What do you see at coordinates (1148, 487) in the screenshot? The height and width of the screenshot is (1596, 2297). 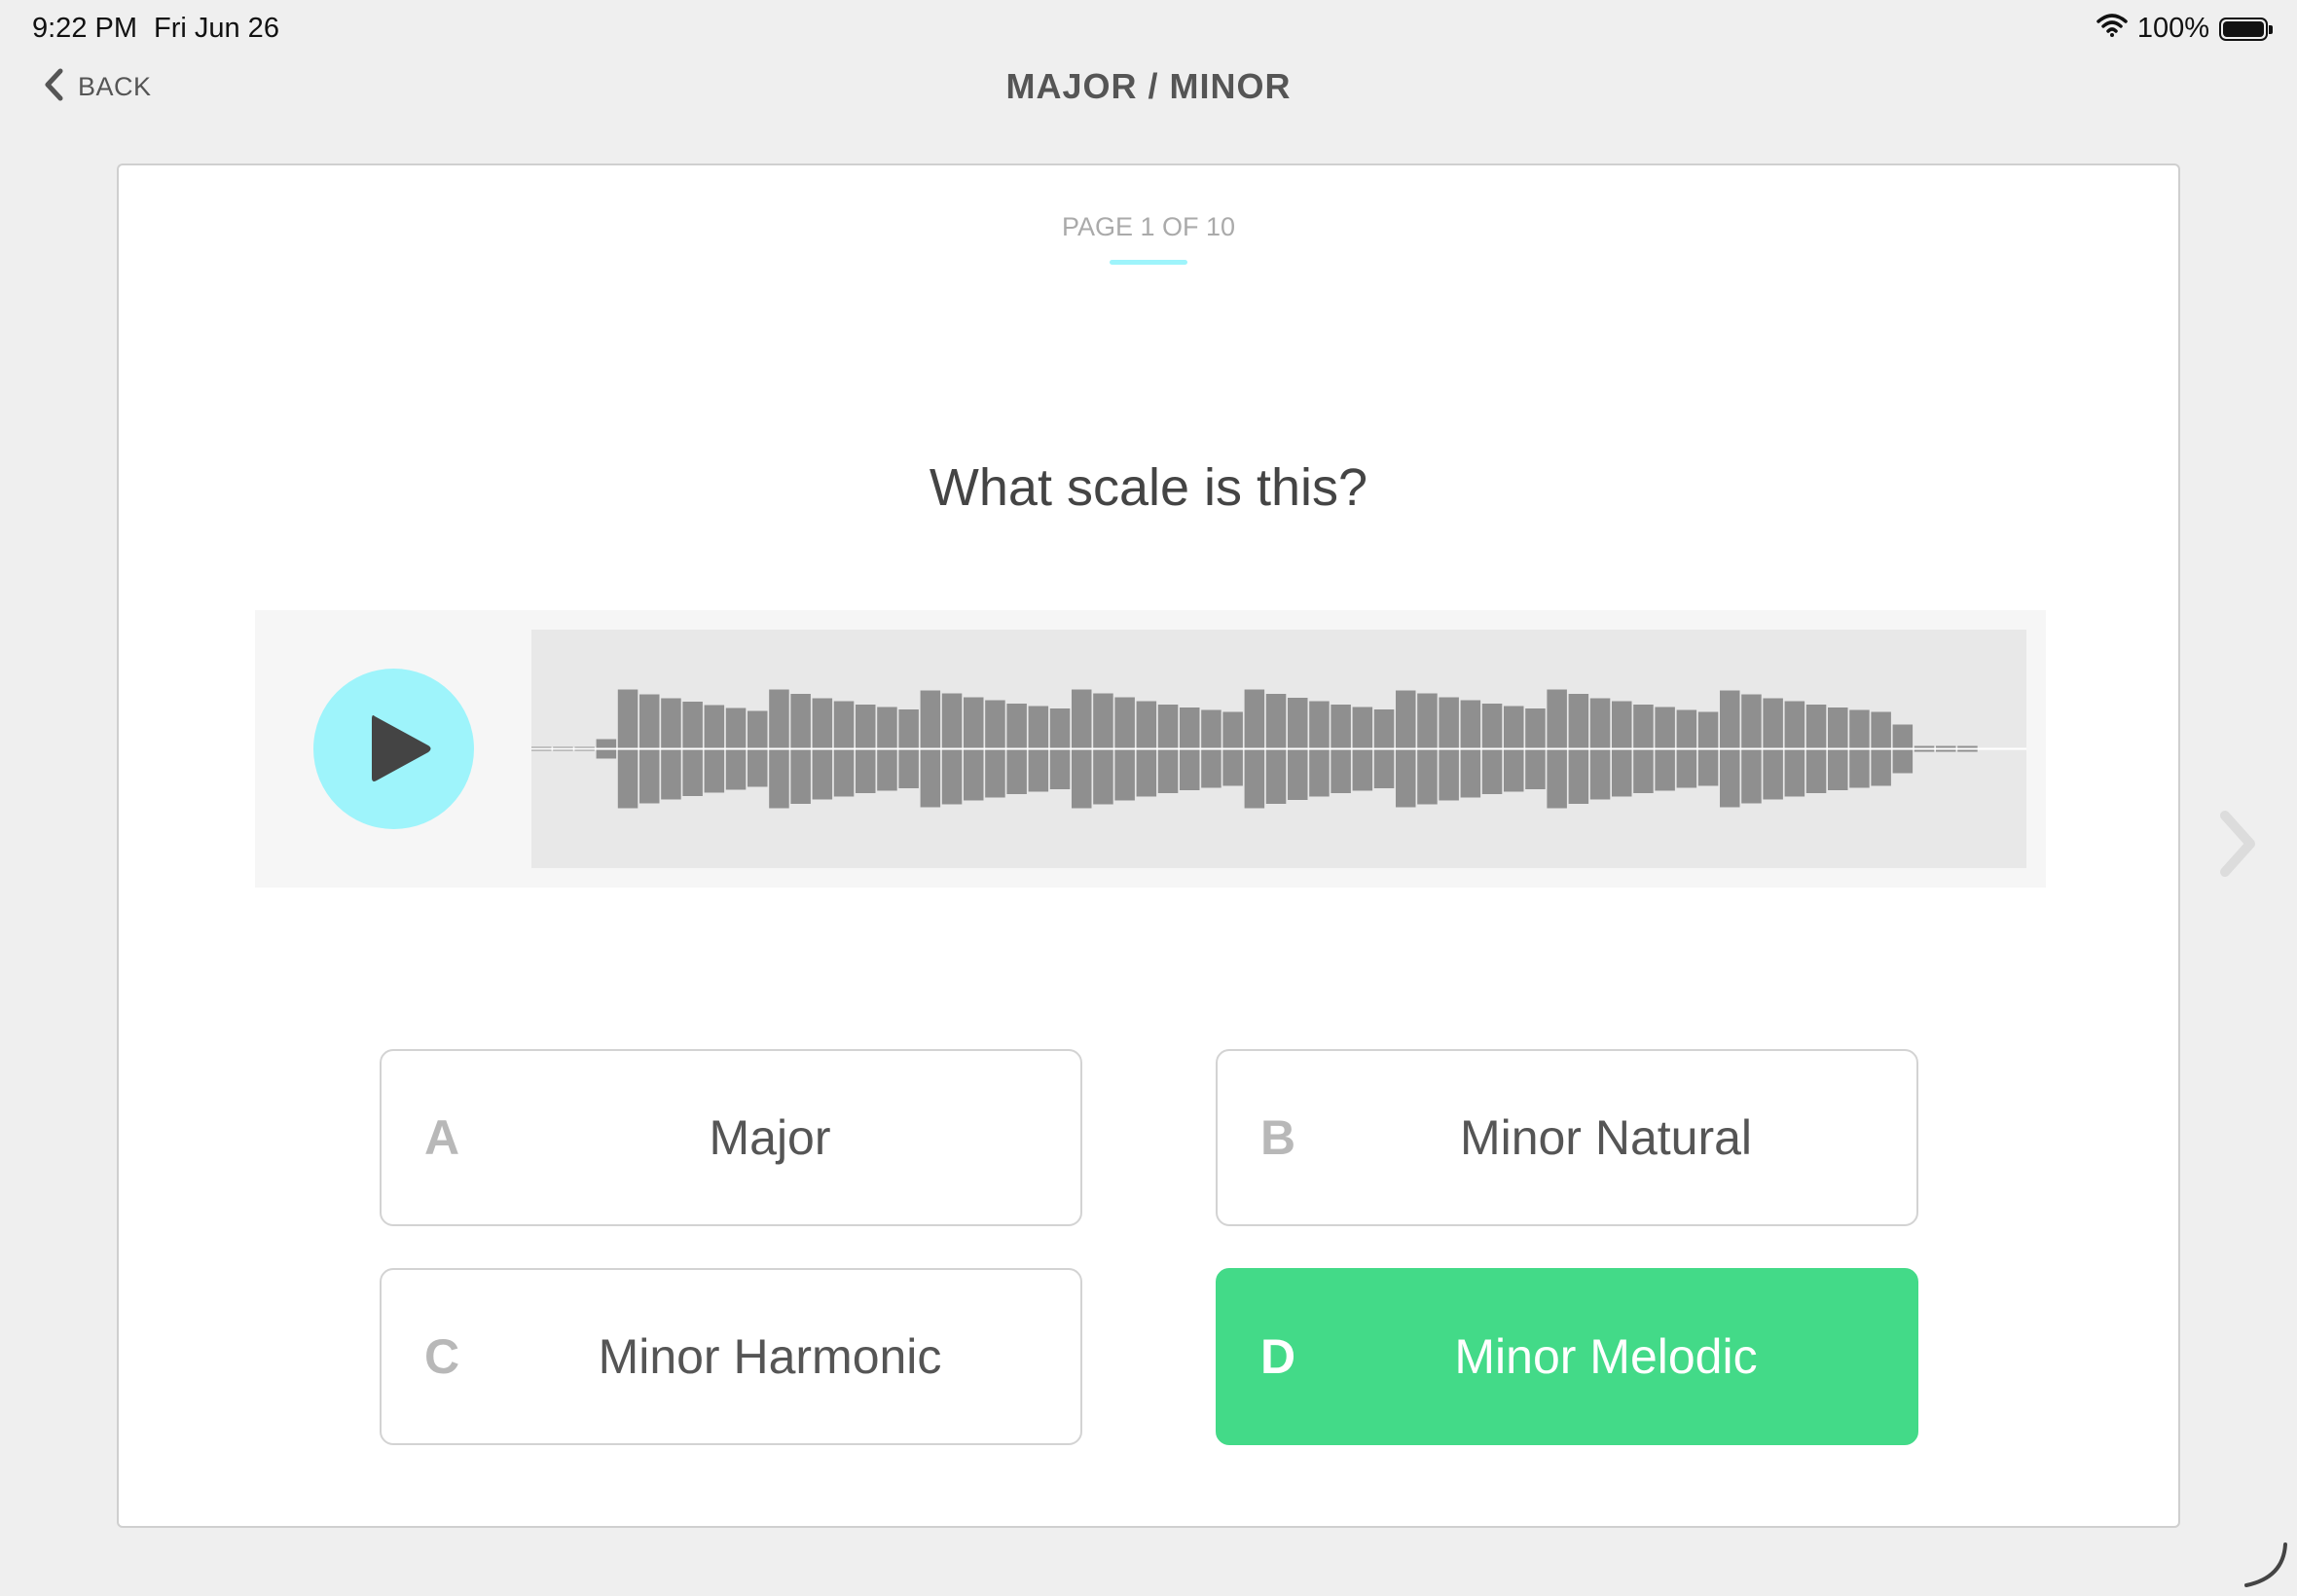 I see `question-text: What scale is this?` at bounding box center [1148, 487].